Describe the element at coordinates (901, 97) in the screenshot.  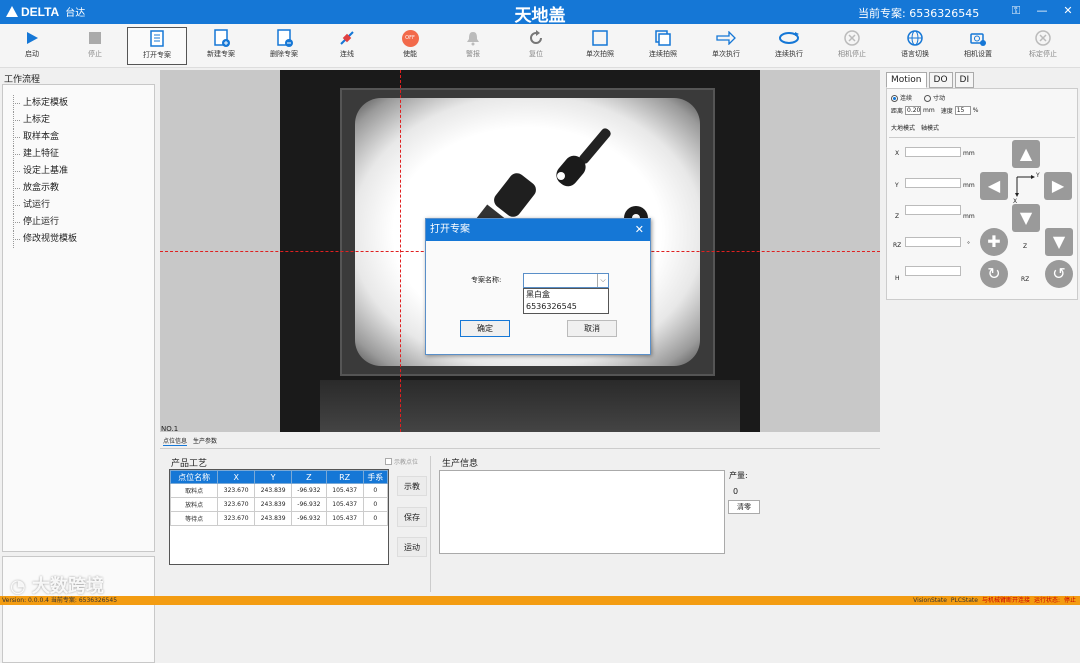
I see `mode-continuous-radio: 连续` at that location.